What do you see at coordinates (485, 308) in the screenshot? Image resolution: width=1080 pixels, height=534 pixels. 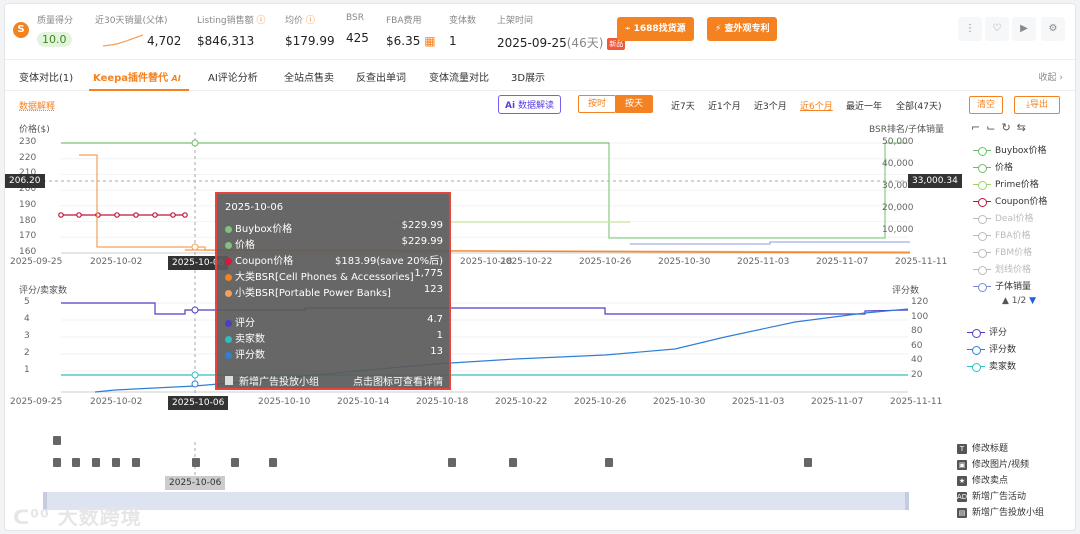 I see `rating-line` at bounding box center [485, 308].